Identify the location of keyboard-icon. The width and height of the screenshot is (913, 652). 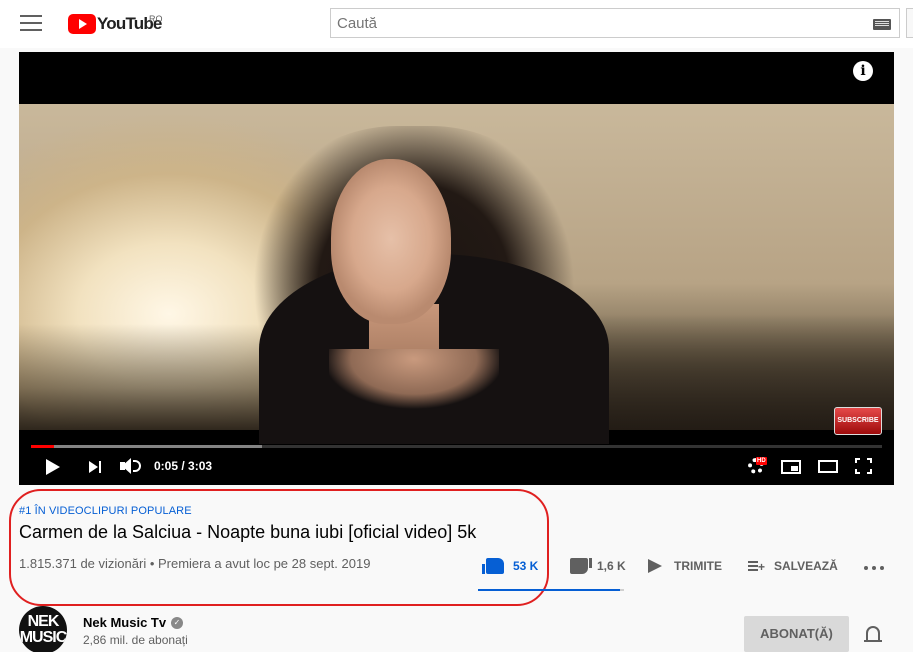
(882, 24).